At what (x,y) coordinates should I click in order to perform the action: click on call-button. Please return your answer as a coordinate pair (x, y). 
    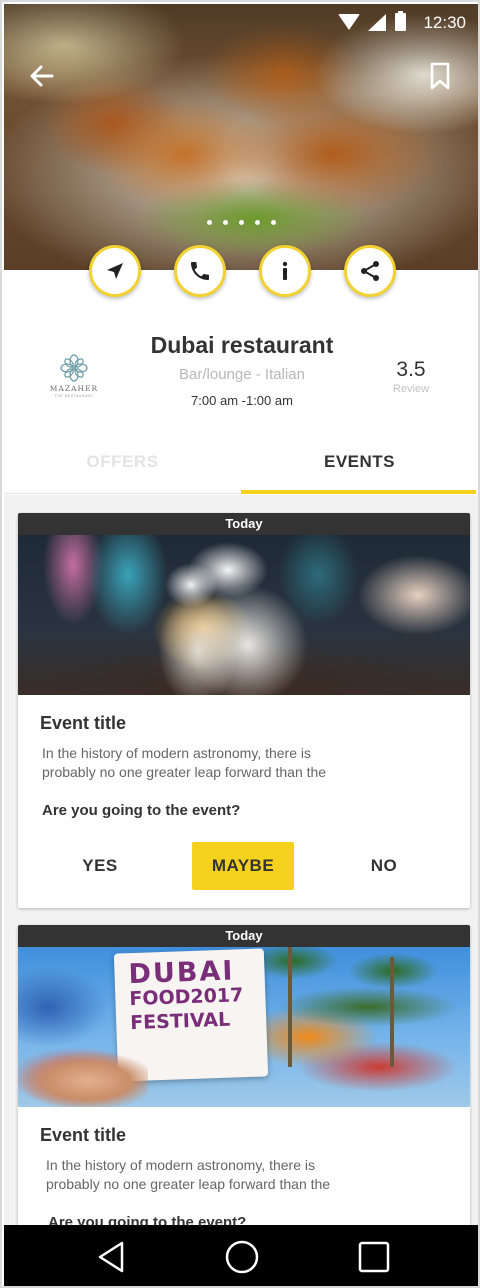
    Looking at the image, I should click on (200, 271).